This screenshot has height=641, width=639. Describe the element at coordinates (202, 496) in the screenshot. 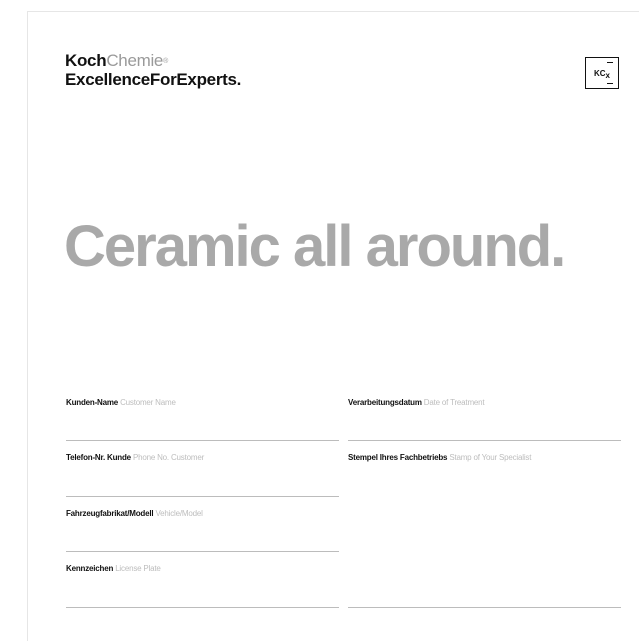

I see `phone-line` at that location.